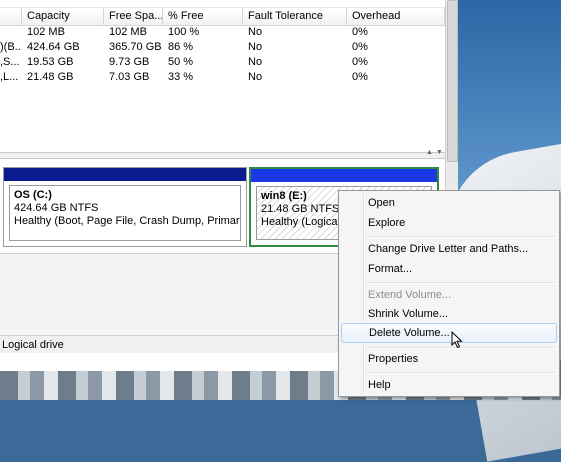  What do you see at coordinates (11, 16) in the screenshot?
I see `column-header-layout` at bounding box center [11, 16].